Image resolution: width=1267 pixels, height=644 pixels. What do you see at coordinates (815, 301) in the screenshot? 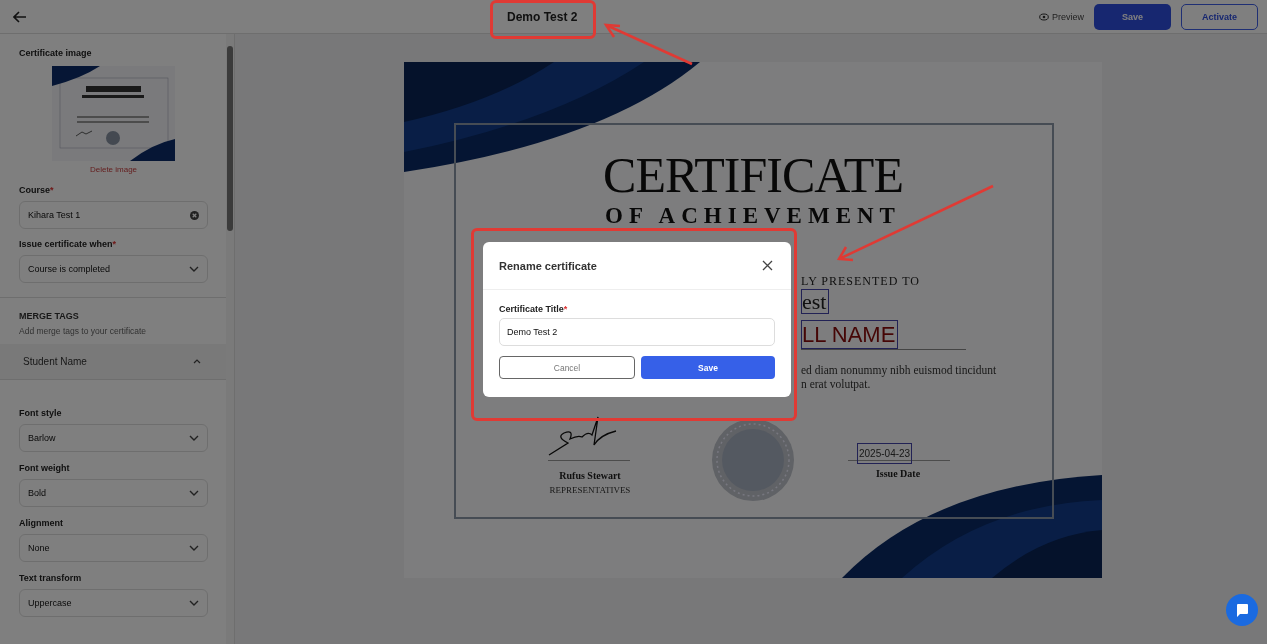
I see `text-field: est` at bounding box center [815, 301].